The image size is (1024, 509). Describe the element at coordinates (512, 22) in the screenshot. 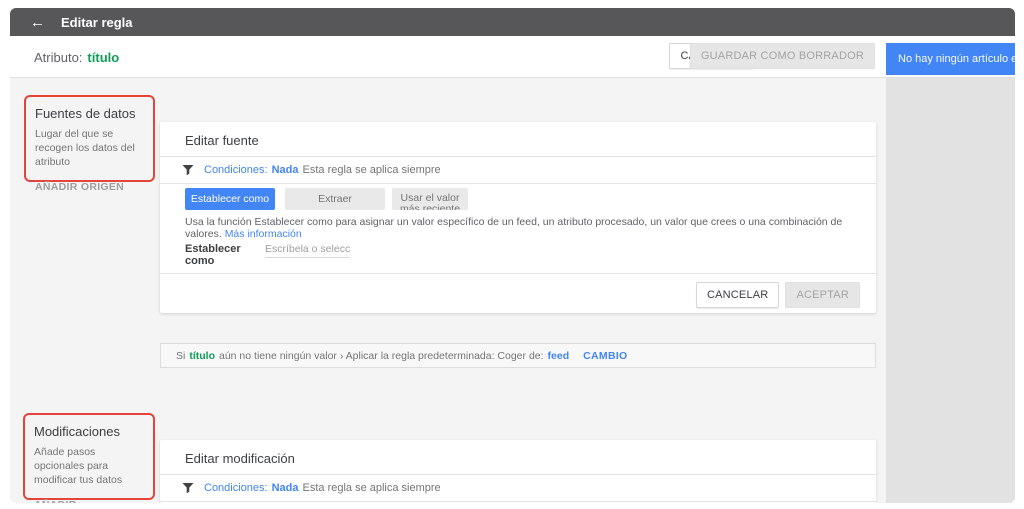

I see `app-bar: ← Editar regla` at that location.